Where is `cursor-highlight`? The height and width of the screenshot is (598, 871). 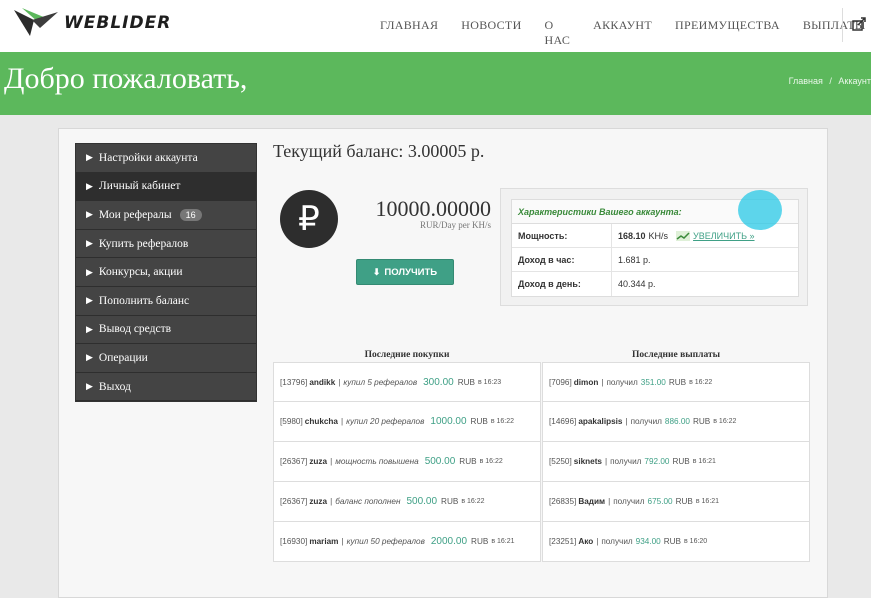
cursor-highlight is located at coordinates (760, 210).